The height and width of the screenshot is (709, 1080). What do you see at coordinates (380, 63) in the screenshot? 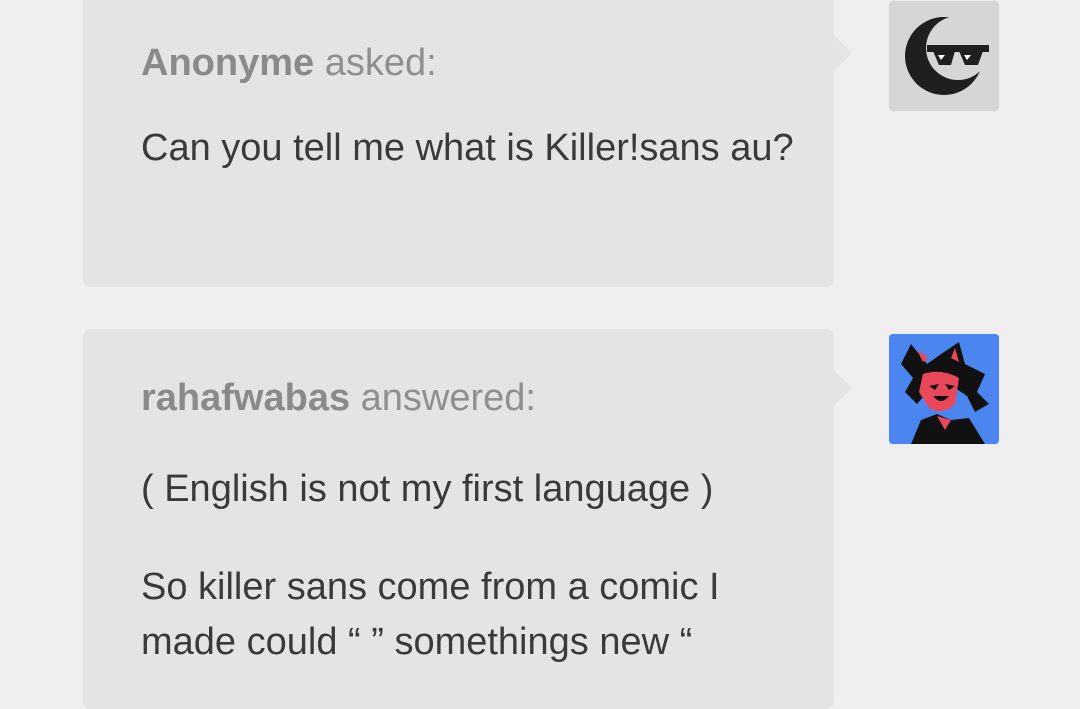
I see `asked-label: asked:` at bounding box center [380, 63].